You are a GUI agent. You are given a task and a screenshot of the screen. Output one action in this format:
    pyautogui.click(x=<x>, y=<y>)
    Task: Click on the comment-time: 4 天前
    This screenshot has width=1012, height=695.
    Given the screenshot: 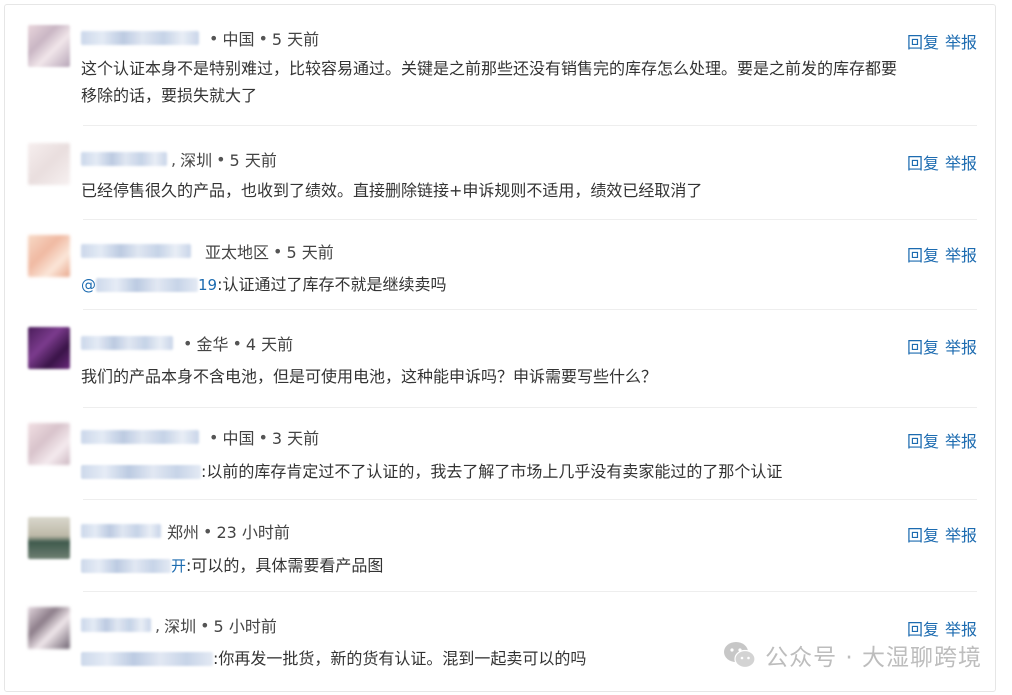 What is the action you would take?
    pyautogui.click(x=269, y=344)
    